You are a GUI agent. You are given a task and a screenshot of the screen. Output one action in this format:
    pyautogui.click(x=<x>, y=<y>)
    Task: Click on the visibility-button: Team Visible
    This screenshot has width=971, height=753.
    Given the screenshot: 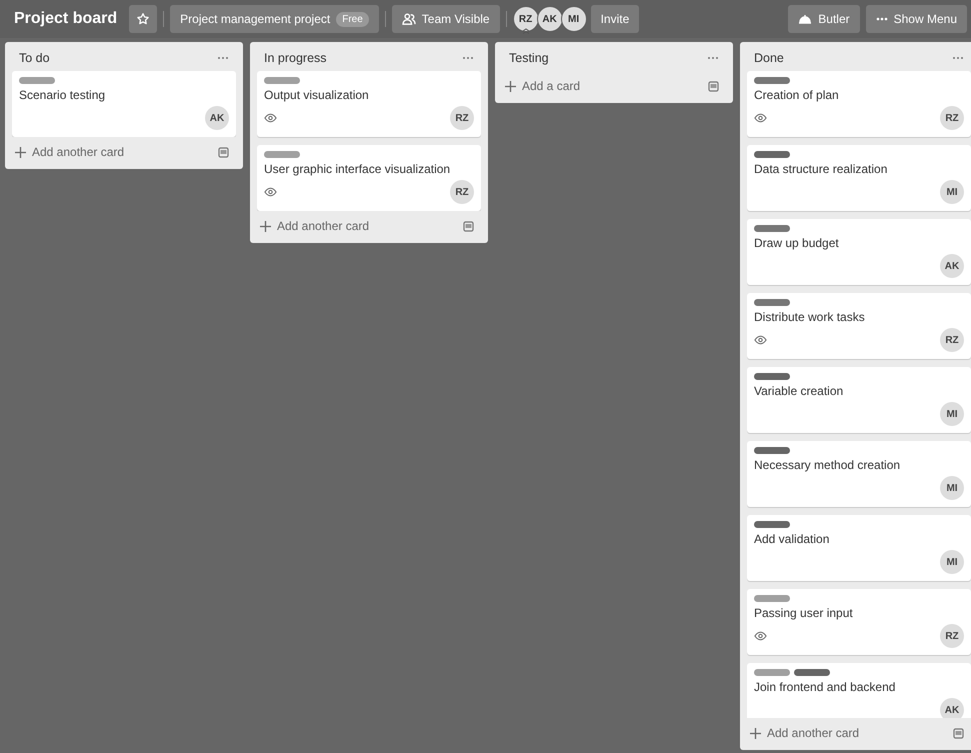 What is the action you would take?
    pyautogui.click(x=446, y=19)
    